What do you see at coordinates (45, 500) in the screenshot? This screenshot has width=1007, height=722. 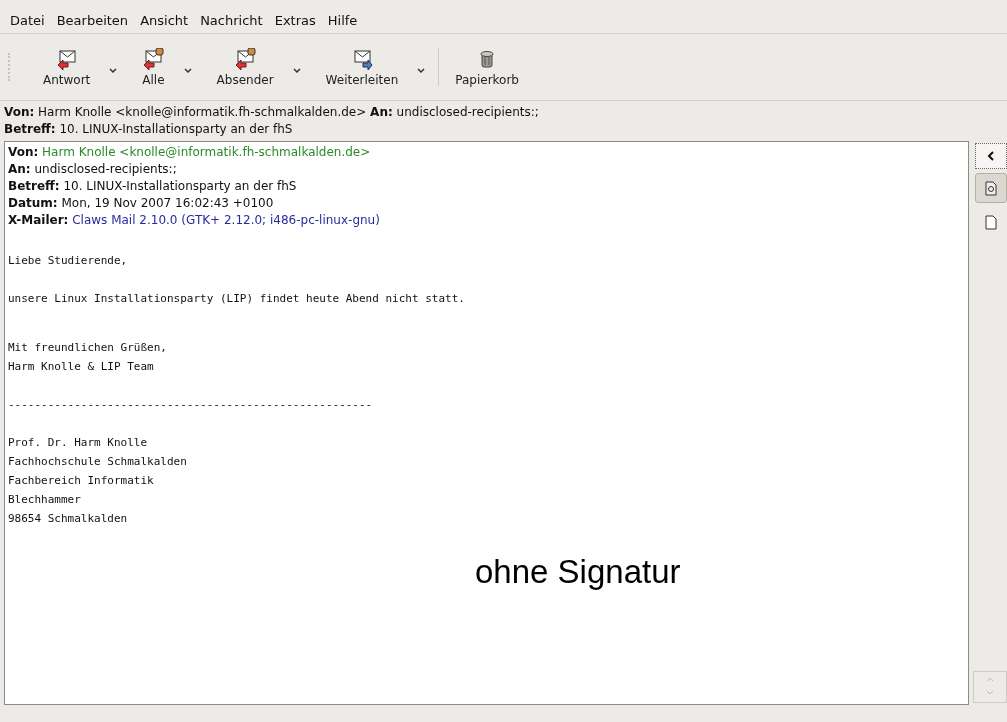 I see `body-text-line: Blechhammer` at bounding box center [45, 500].